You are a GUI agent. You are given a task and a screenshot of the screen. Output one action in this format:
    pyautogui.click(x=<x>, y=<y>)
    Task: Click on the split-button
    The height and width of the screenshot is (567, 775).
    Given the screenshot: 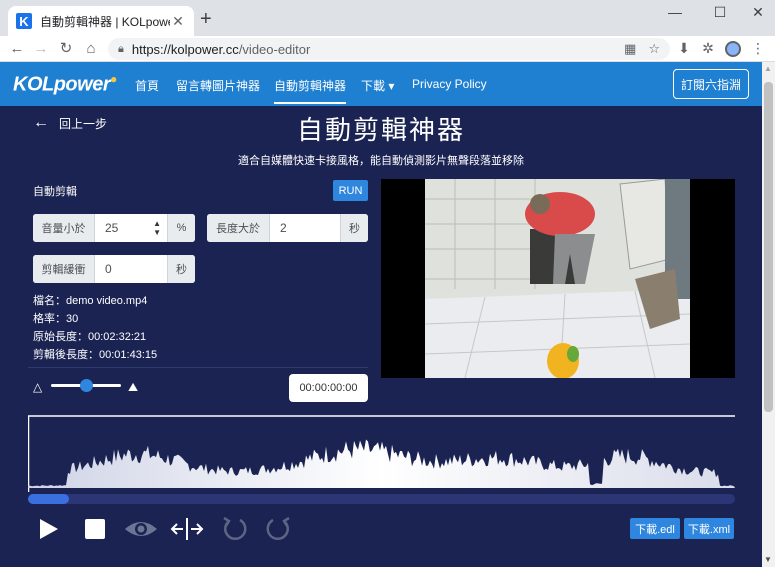 What is the action you would take?
    pyautogui.click(x=187, y=529)
    